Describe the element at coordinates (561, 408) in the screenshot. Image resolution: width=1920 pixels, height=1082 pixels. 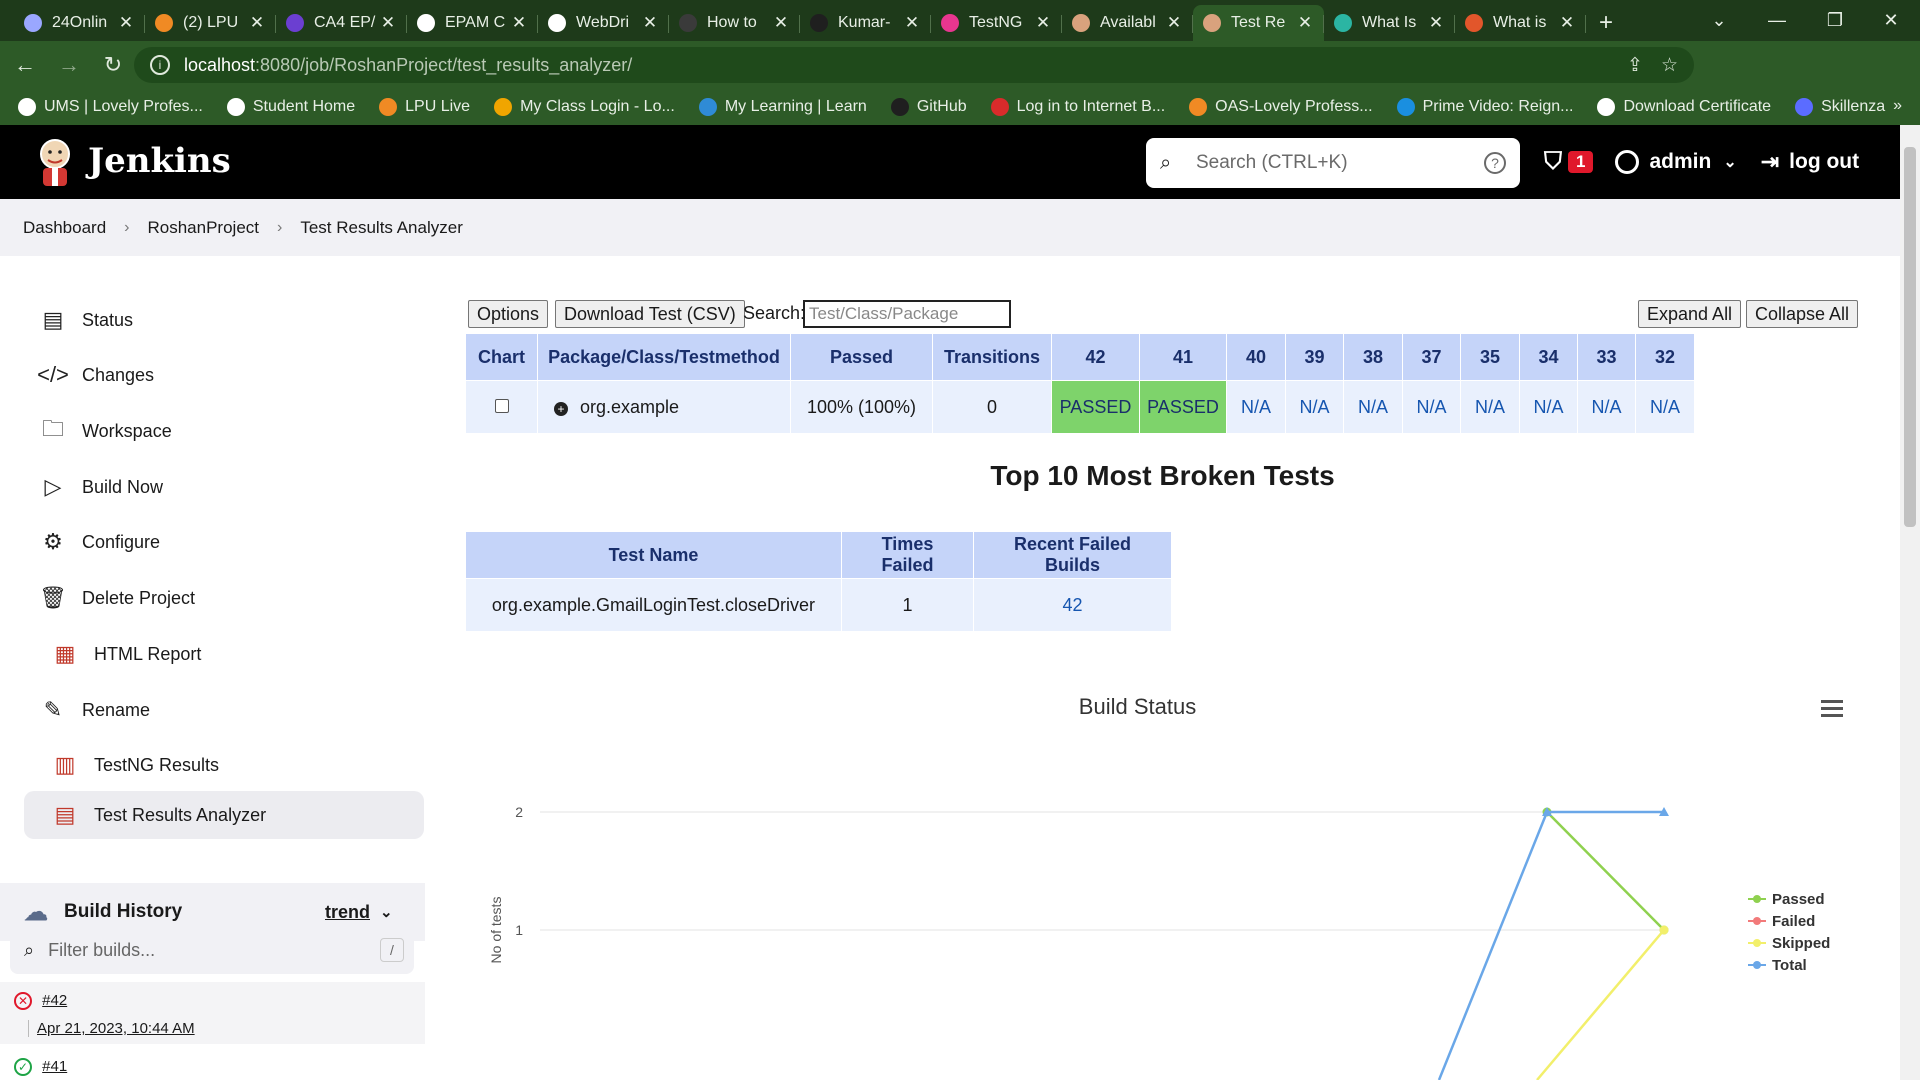
I see `expand-icon: +` at that location.